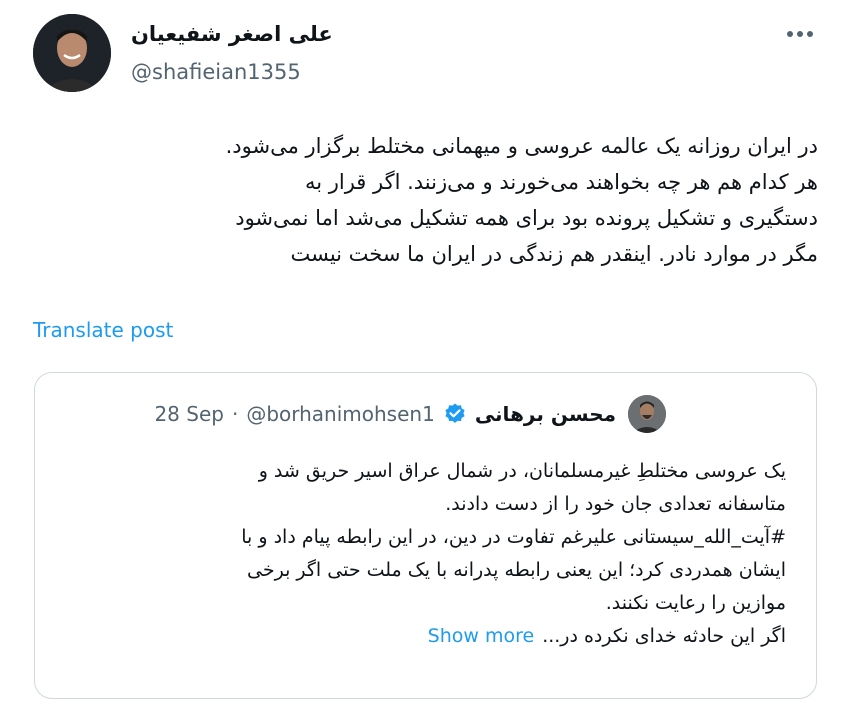 This screenshot has width=851, height=720. I want to click on verified-badge-icon, so click(455, 414).